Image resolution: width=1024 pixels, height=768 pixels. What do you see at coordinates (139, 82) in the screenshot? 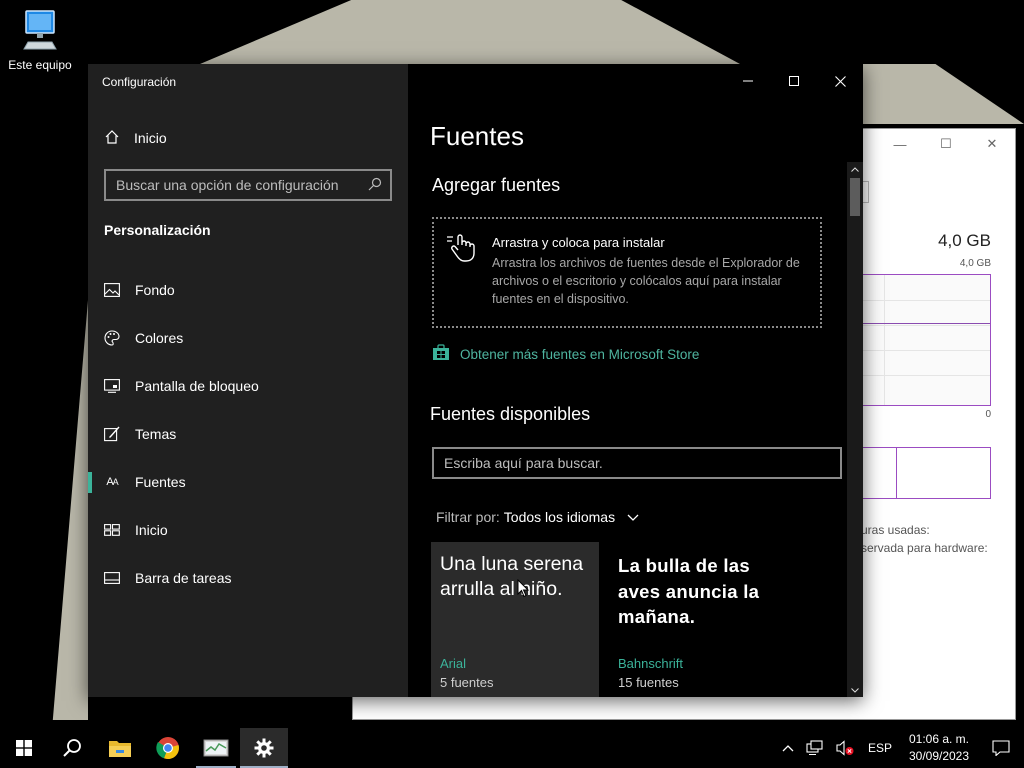
I see `window-title: Configuración` at bounding box center [139, 82].